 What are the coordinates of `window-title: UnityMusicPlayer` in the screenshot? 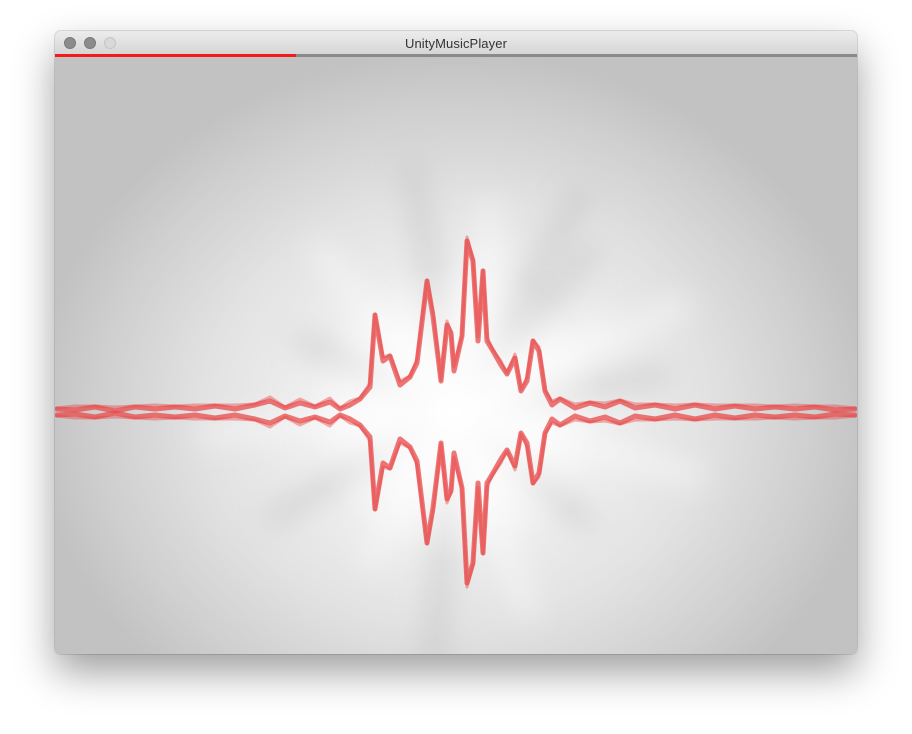 It's located at (455, 43).